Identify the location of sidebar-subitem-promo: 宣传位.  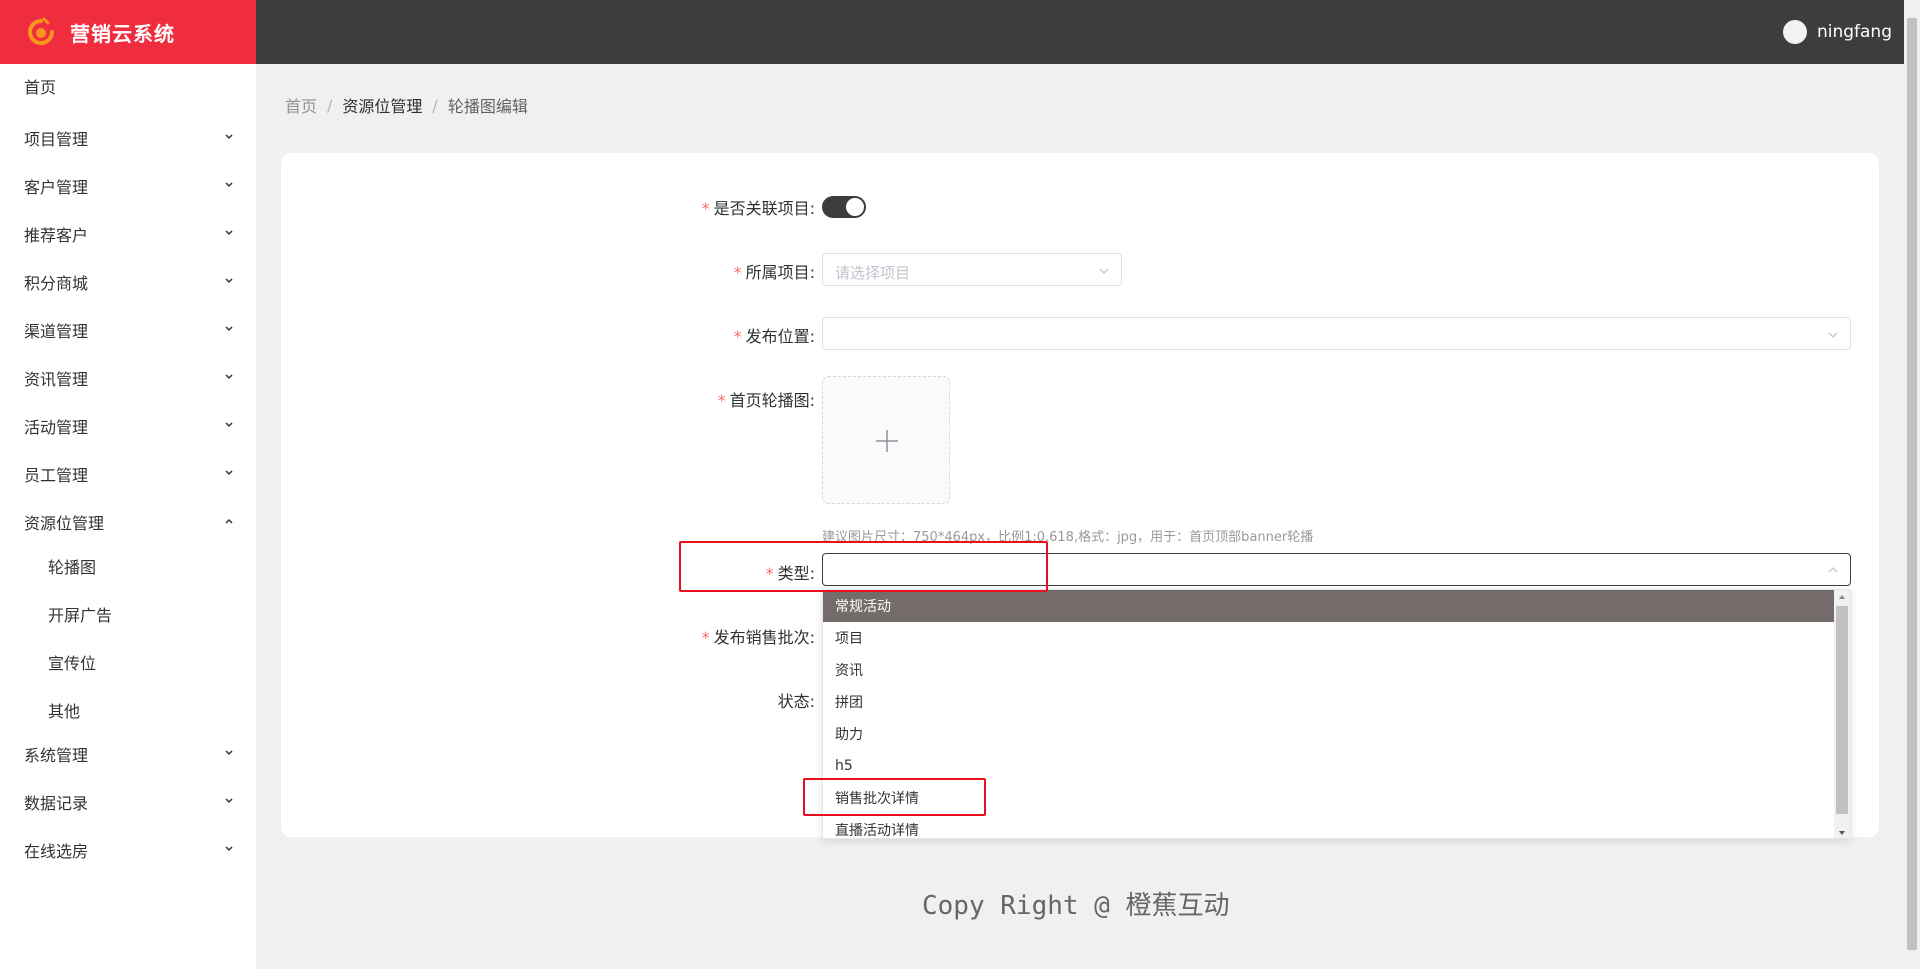
(128, 662).